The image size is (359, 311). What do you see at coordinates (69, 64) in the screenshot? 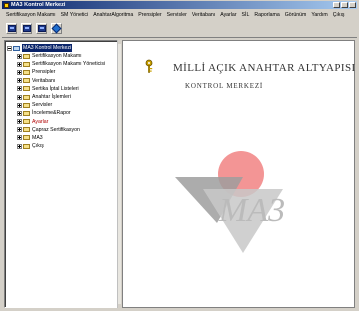
I see `tree-item-label: Sertifikasyon Makamı Yöneticisi` at bounding box center [69, 64].